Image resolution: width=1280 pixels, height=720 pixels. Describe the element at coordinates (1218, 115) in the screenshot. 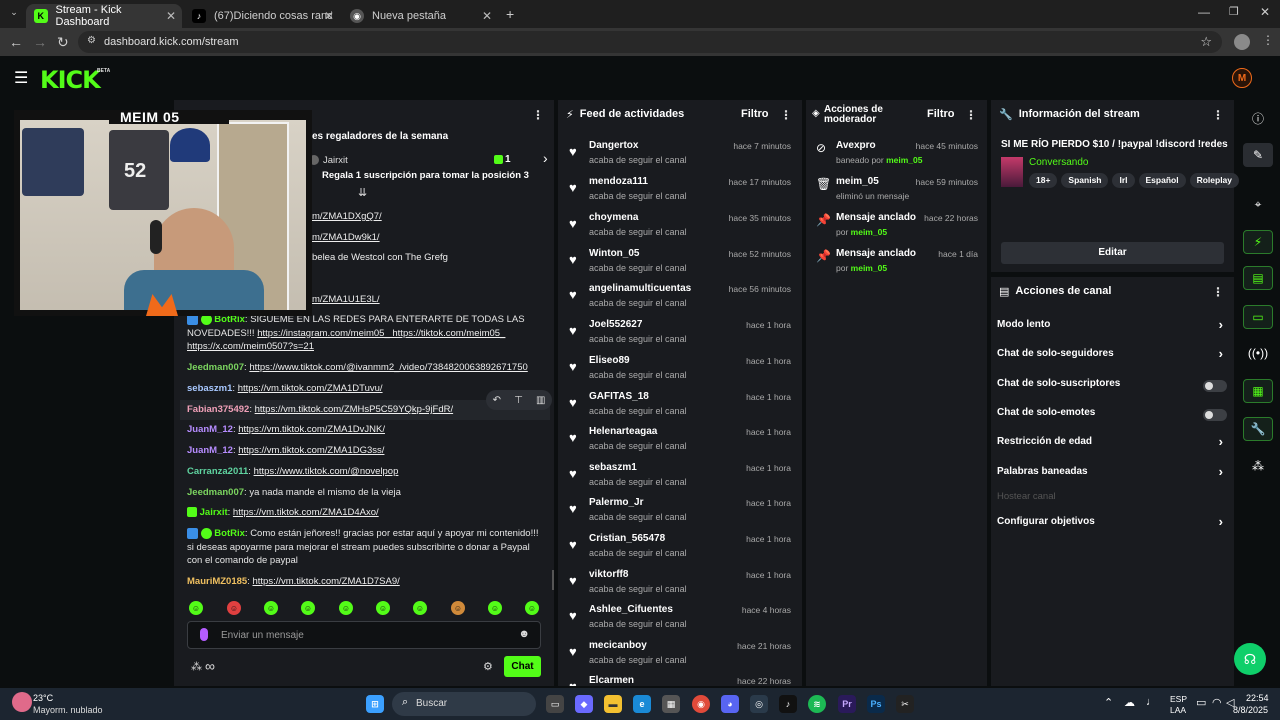

I see `stream-info-options-icon: ⋮` at that location.